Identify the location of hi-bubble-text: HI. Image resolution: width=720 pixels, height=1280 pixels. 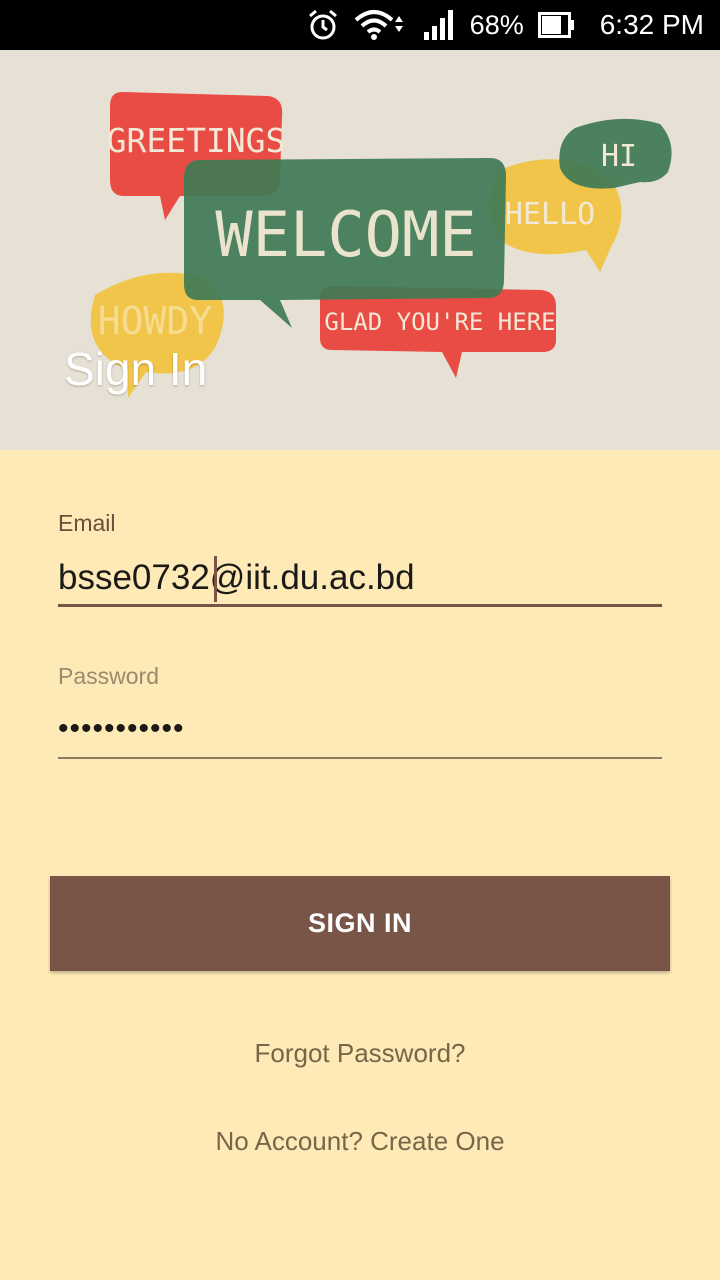
(619, 156).